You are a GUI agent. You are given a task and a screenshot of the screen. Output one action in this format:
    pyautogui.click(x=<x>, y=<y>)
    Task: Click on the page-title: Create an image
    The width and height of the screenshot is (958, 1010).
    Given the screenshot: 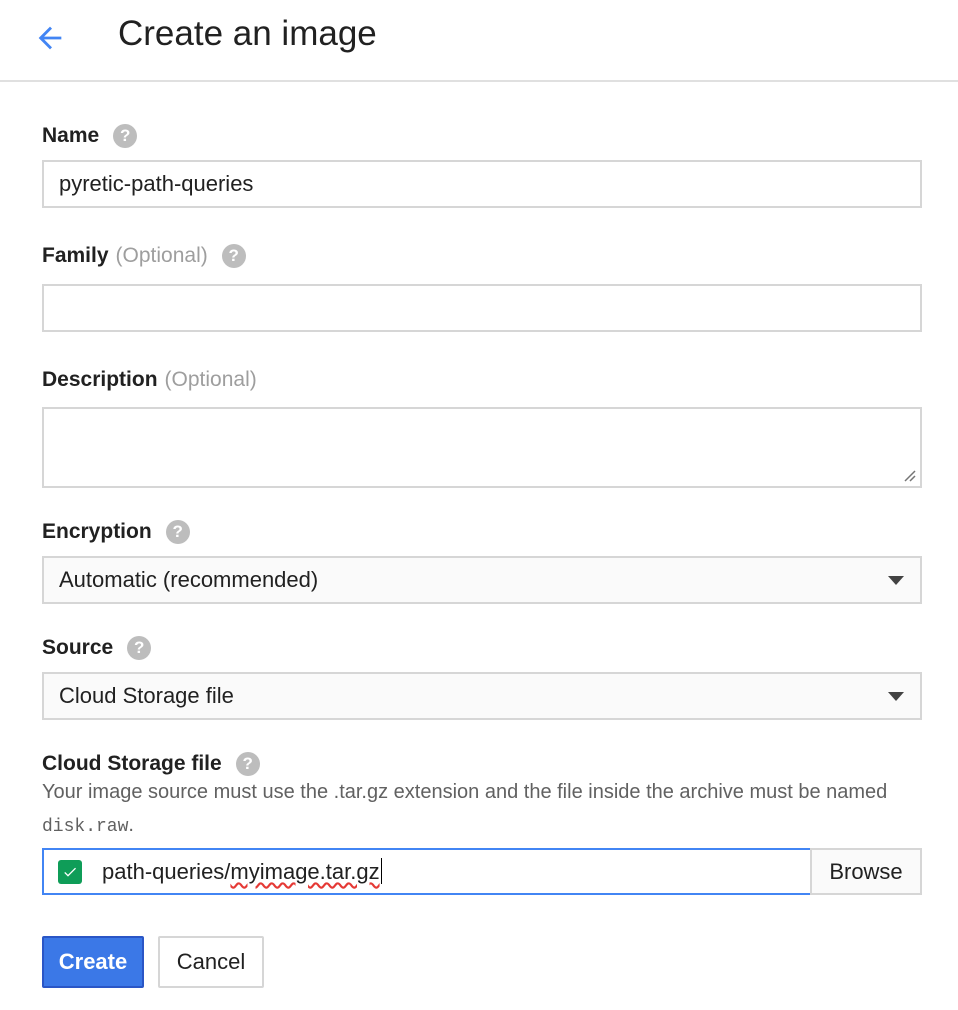 What is the action you would take?
    pyautogui.click(x=247, y=33)
    